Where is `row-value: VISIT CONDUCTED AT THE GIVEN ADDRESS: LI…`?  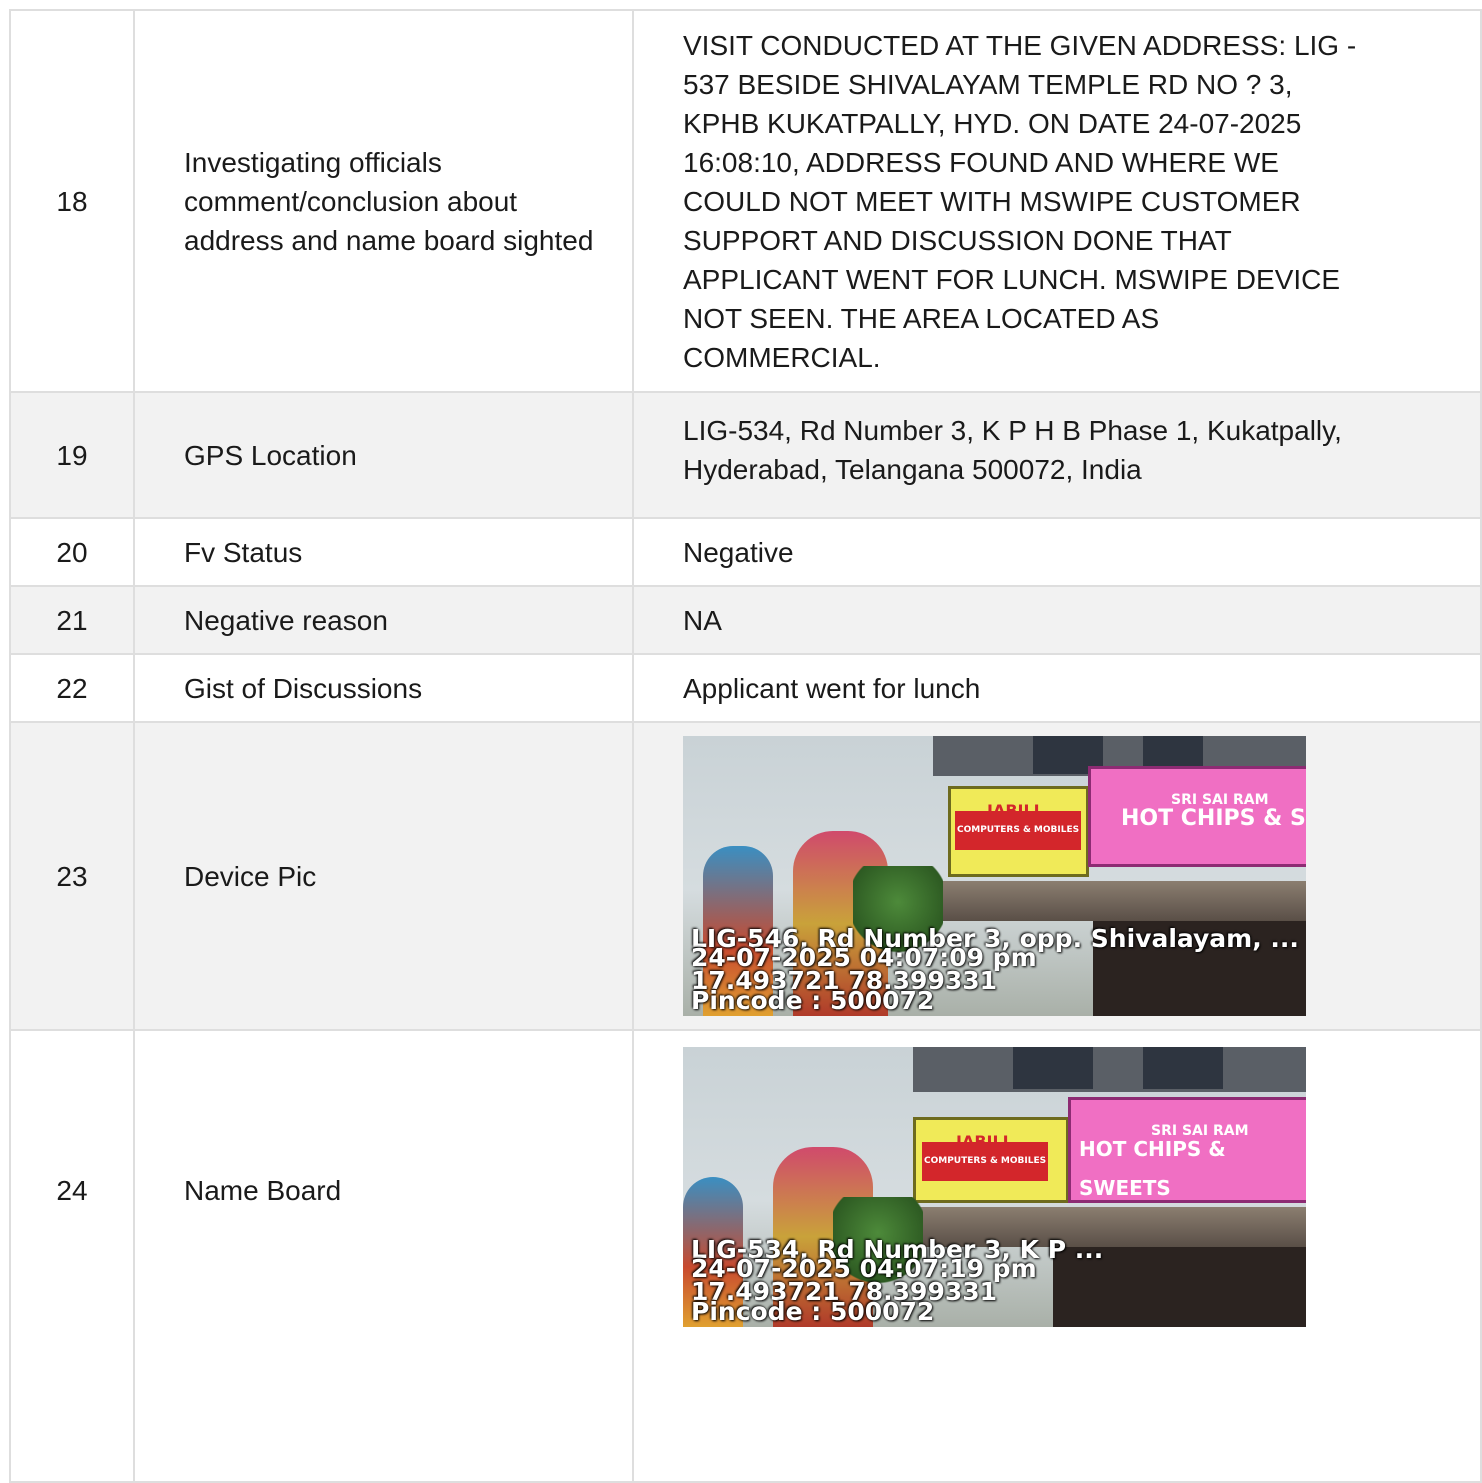 row-value: VISIT CONDUCTED AT THE GIVEN ADDRESS: LI… is located at coordinates (1057, 201).